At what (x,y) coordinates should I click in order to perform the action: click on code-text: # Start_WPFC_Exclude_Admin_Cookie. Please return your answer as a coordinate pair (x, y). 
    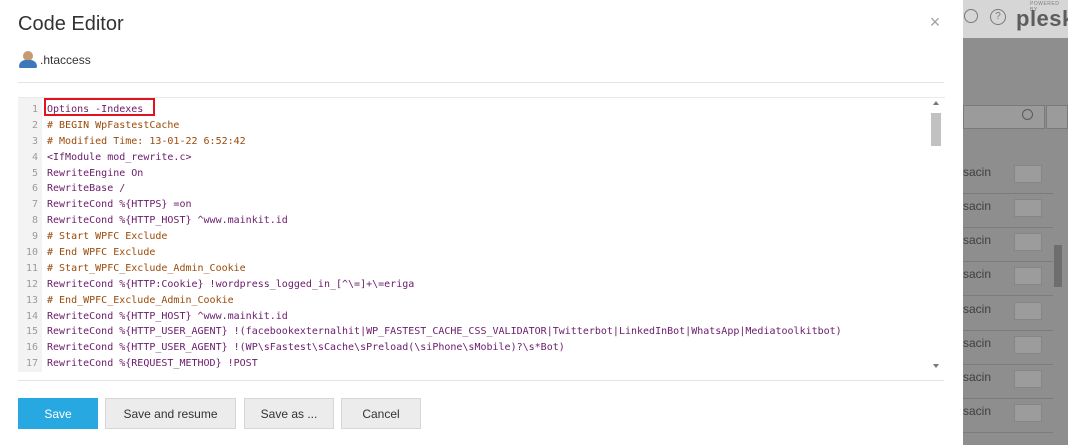
    Looking at the image, I should click on (146, 268).